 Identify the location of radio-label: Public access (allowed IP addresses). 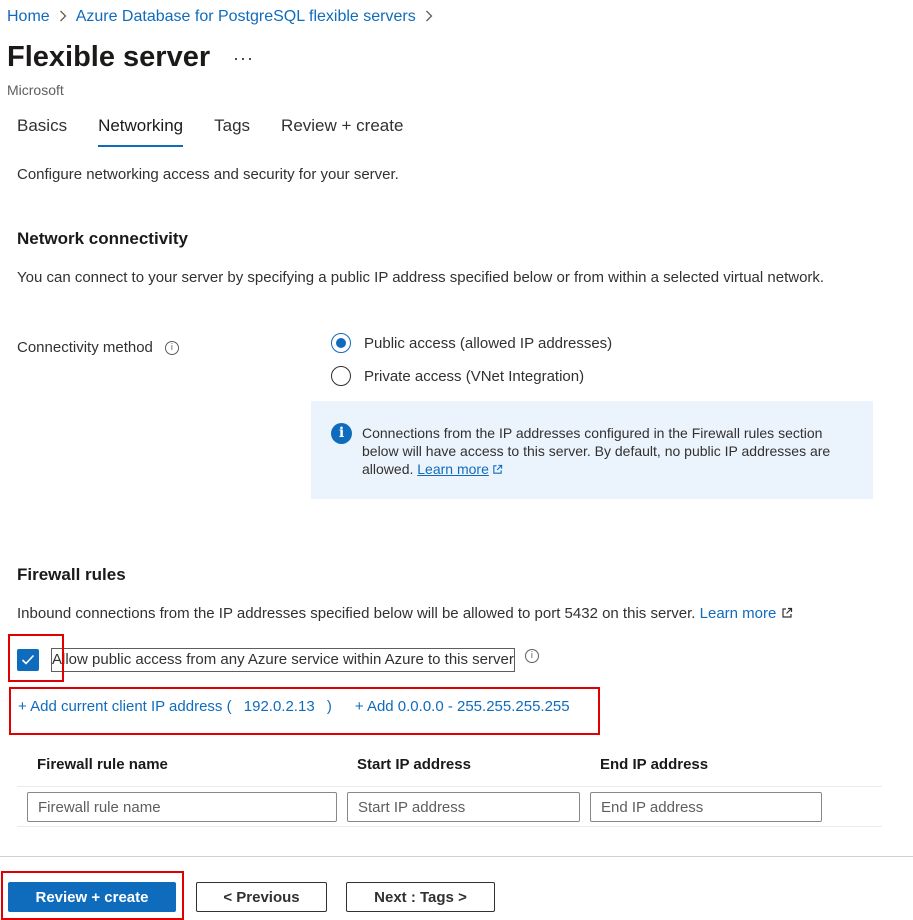
(488, 343).